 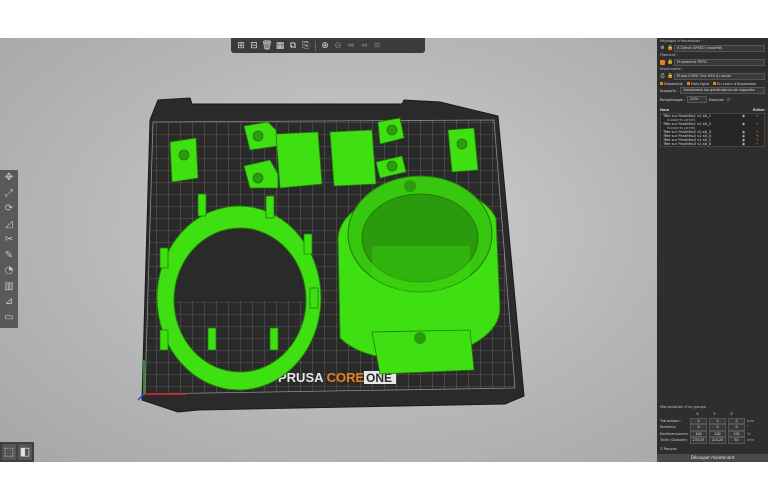 I want to click on split-parts-icon: ⇸, so click(x=364, y=46).